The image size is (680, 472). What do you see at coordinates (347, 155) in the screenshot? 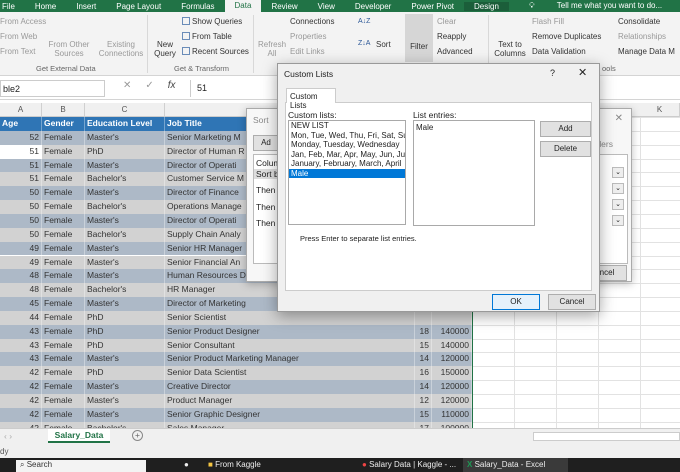
I see `list-item: Jan, Feb, Mar, Apr, May, Jun, Jul` at bounding box center [347, 155].